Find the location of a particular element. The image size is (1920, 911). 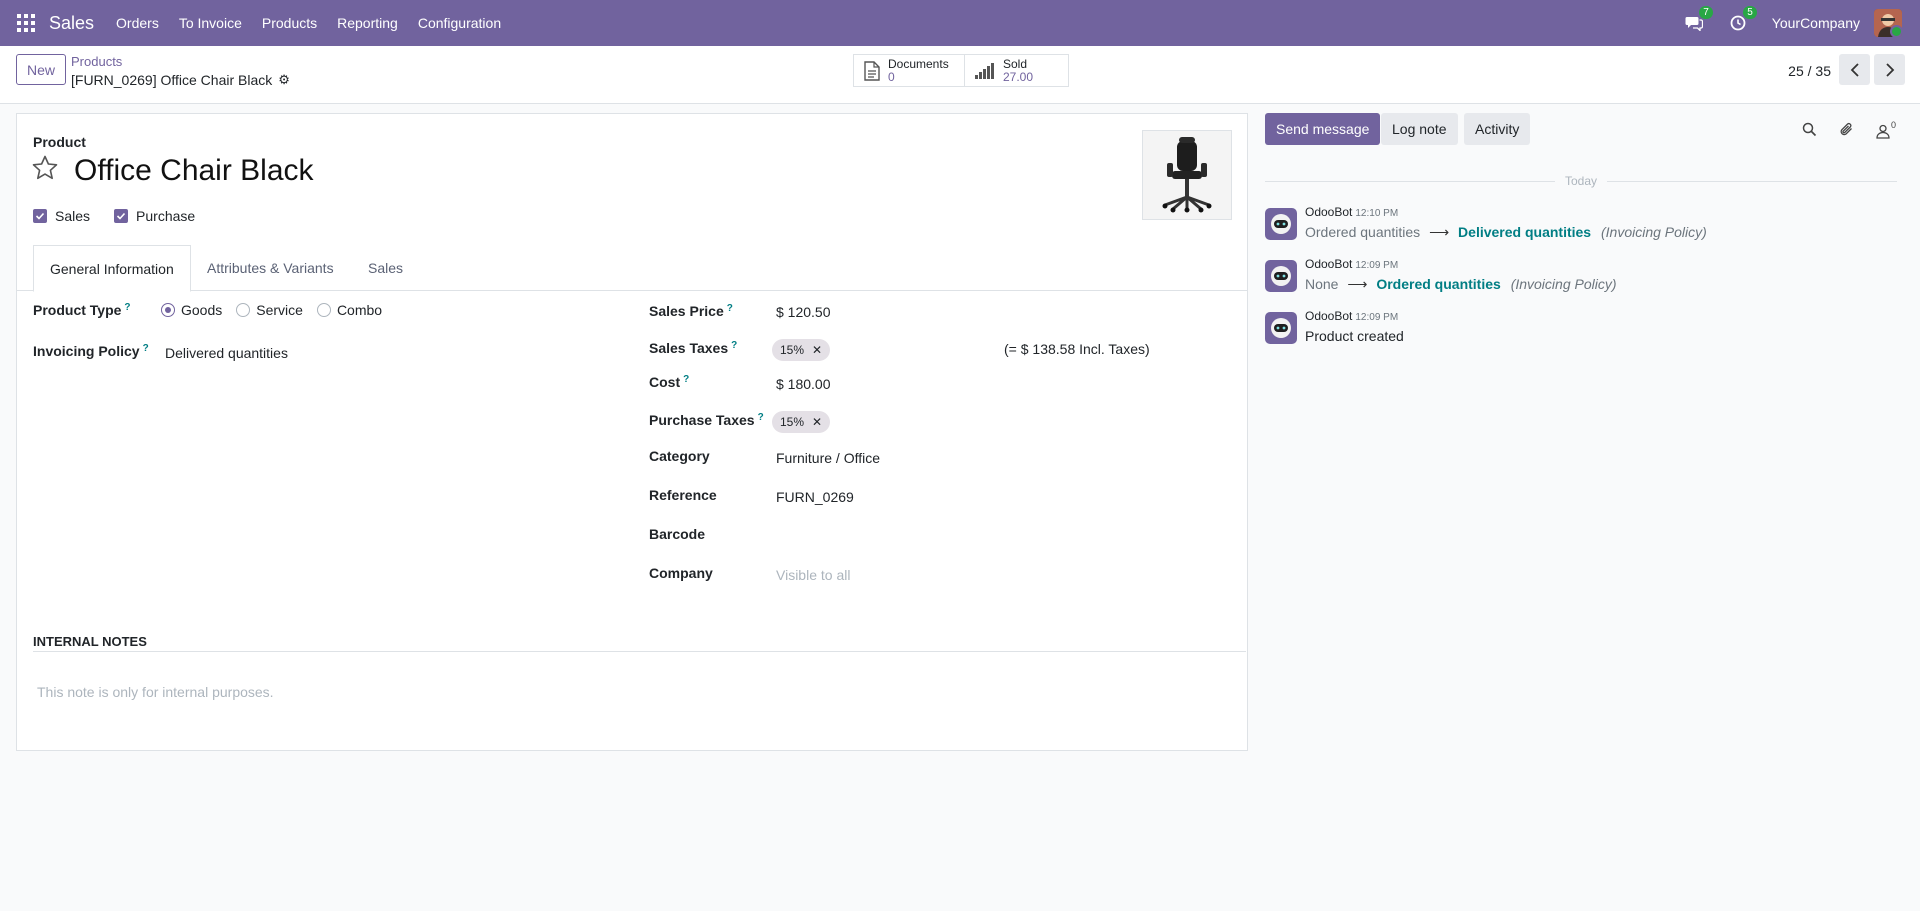

chevron-left-icon is located at coordinates (1854, 69).